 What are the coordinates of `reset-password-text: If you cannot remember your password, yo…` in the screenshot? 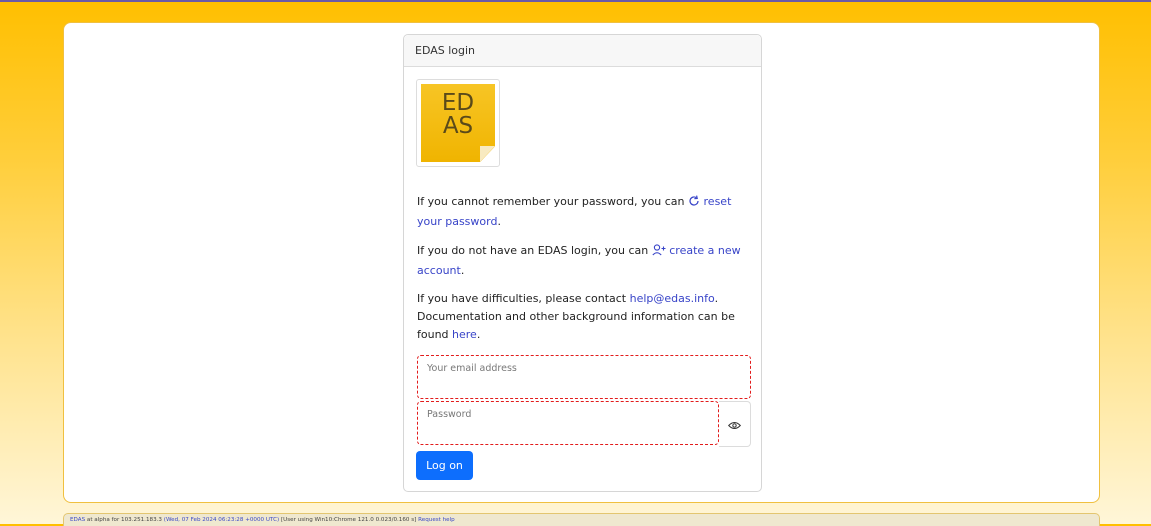 It's located at (574, 211).